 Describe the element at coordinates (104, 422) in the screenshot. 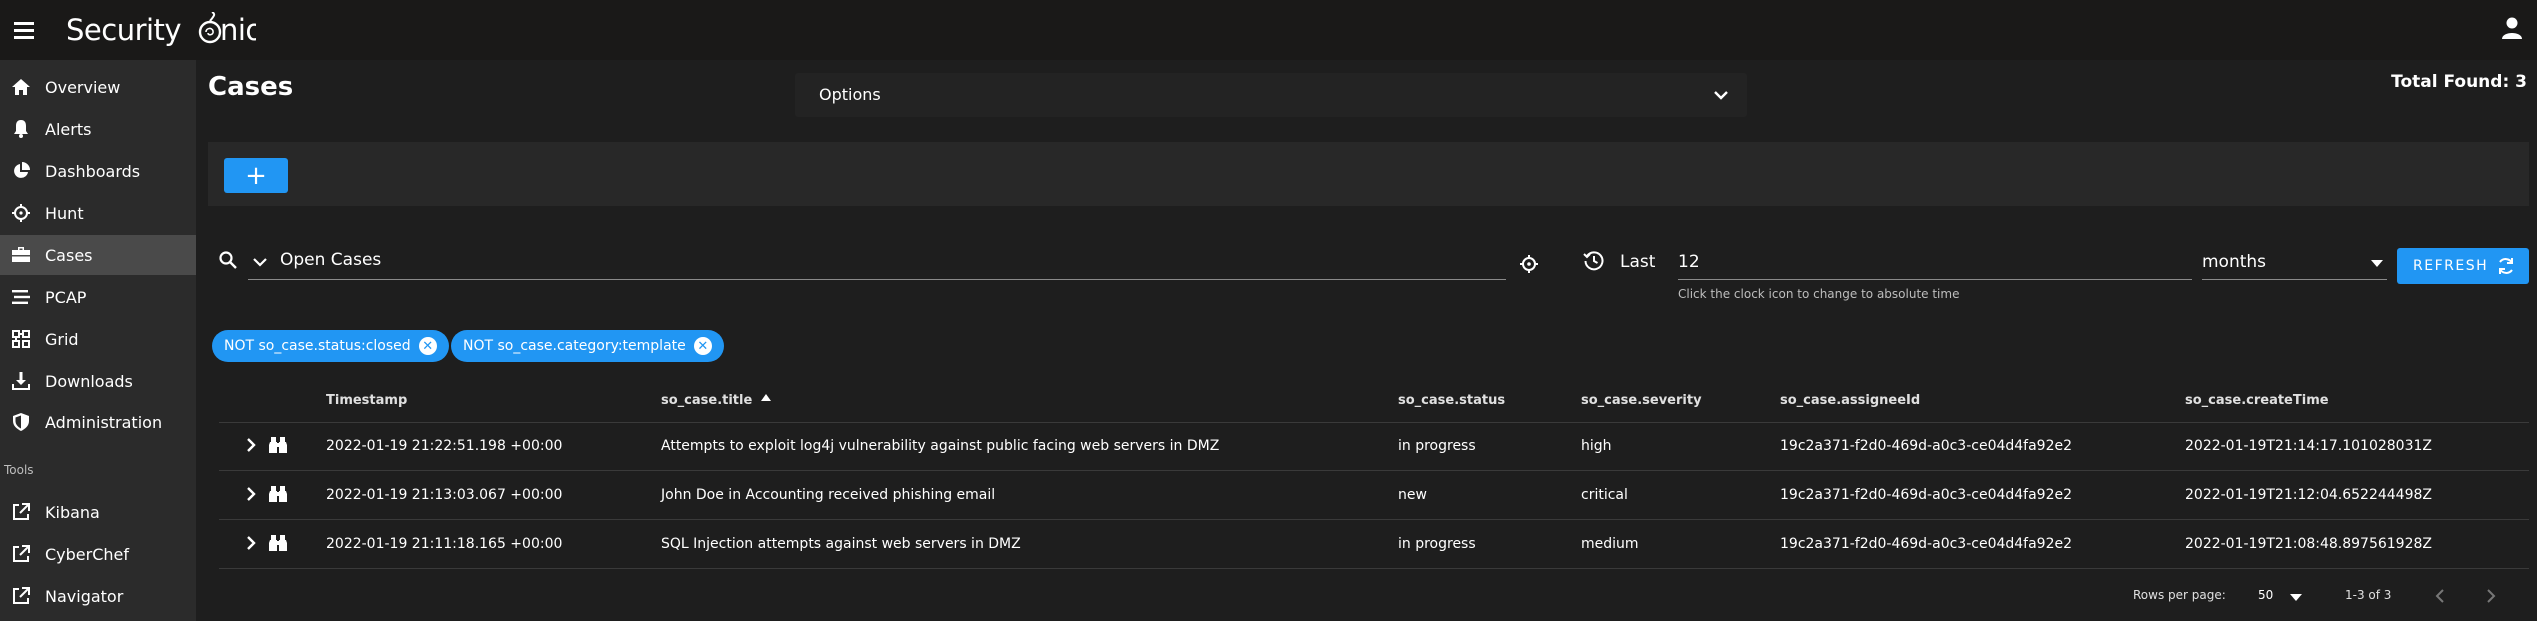

I see `sidebar-item-label: Administration` at that location.